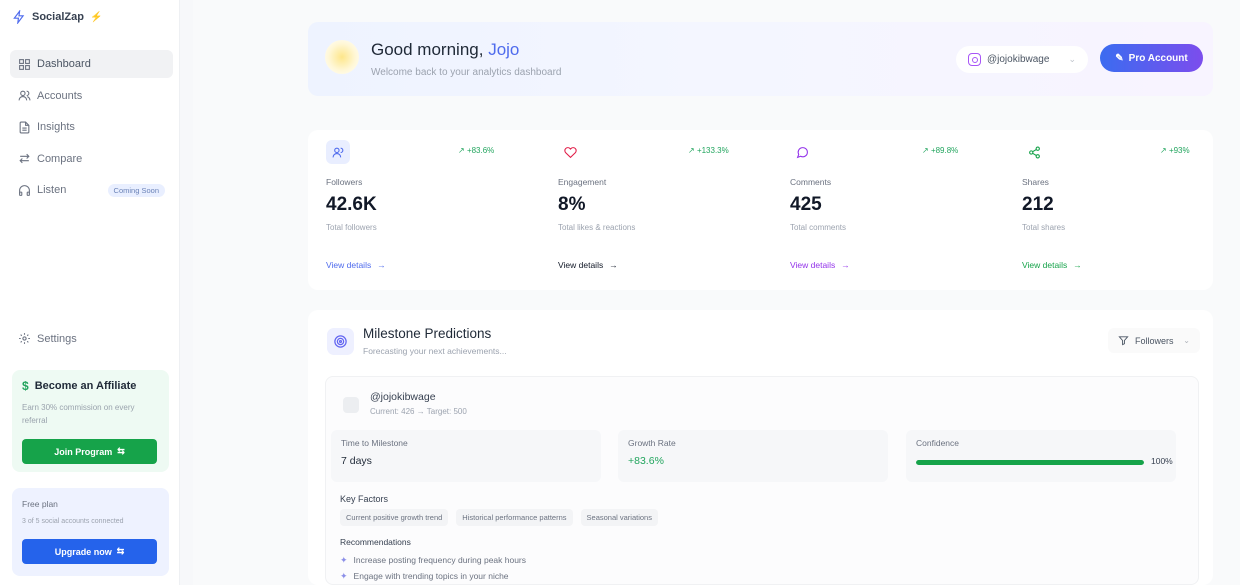  What do you see at coordinates (91, 64) in the screenshot?
I see `sidebar-item-dashboard: Dashboard` at bounding box center [91, 64].